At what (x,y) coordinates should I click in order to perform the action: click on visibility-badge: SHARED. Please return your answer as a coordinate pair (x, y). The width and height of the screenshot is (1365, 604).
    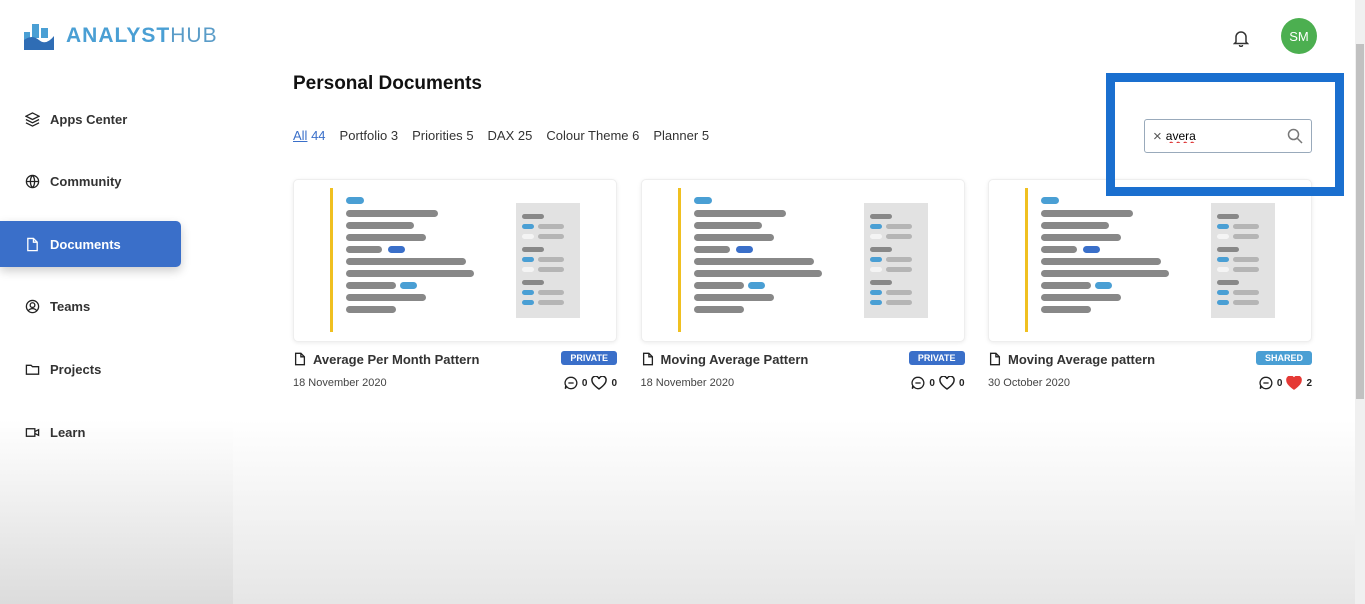
    Looking at the image, I should click on (1283, 358).